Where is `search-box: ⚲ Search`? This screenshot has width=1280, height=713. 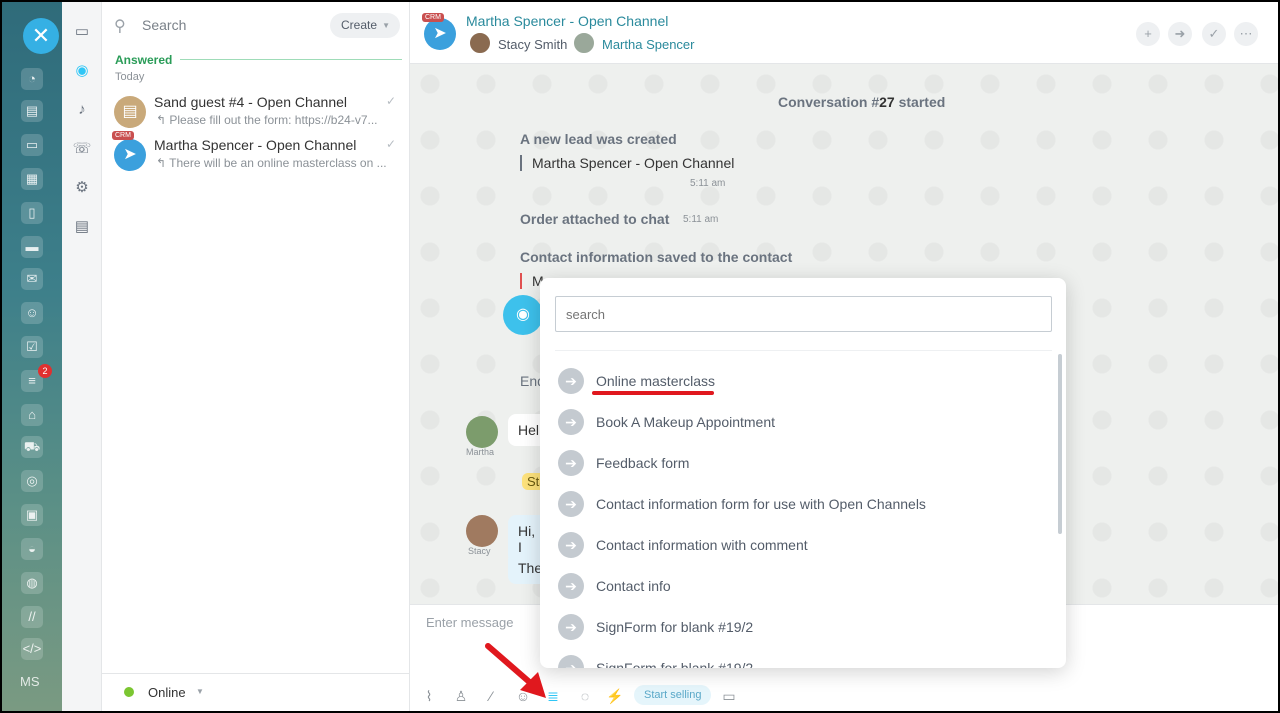 search-box: ⚲ Search is located at coordinates (214, 25).